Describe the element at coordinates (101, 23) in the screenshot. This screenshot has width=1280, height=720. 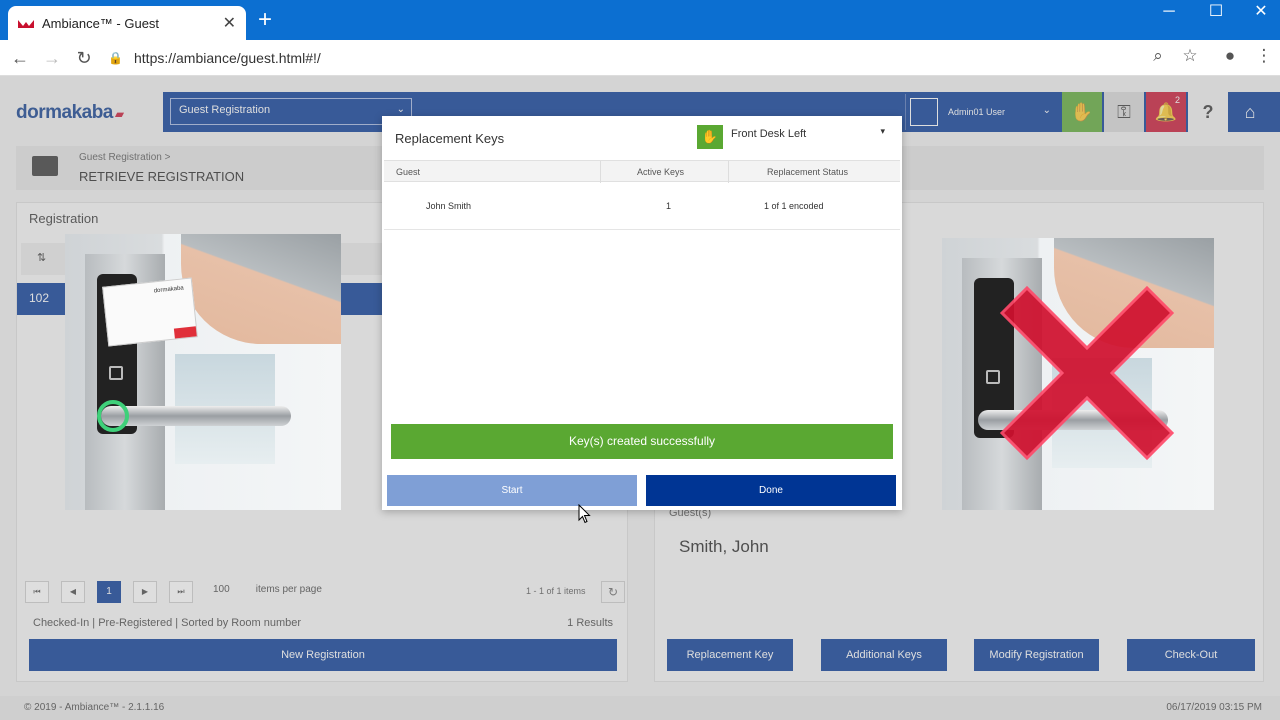
I see `browser-tab-title: Ambiance™ - Guest` at that location.